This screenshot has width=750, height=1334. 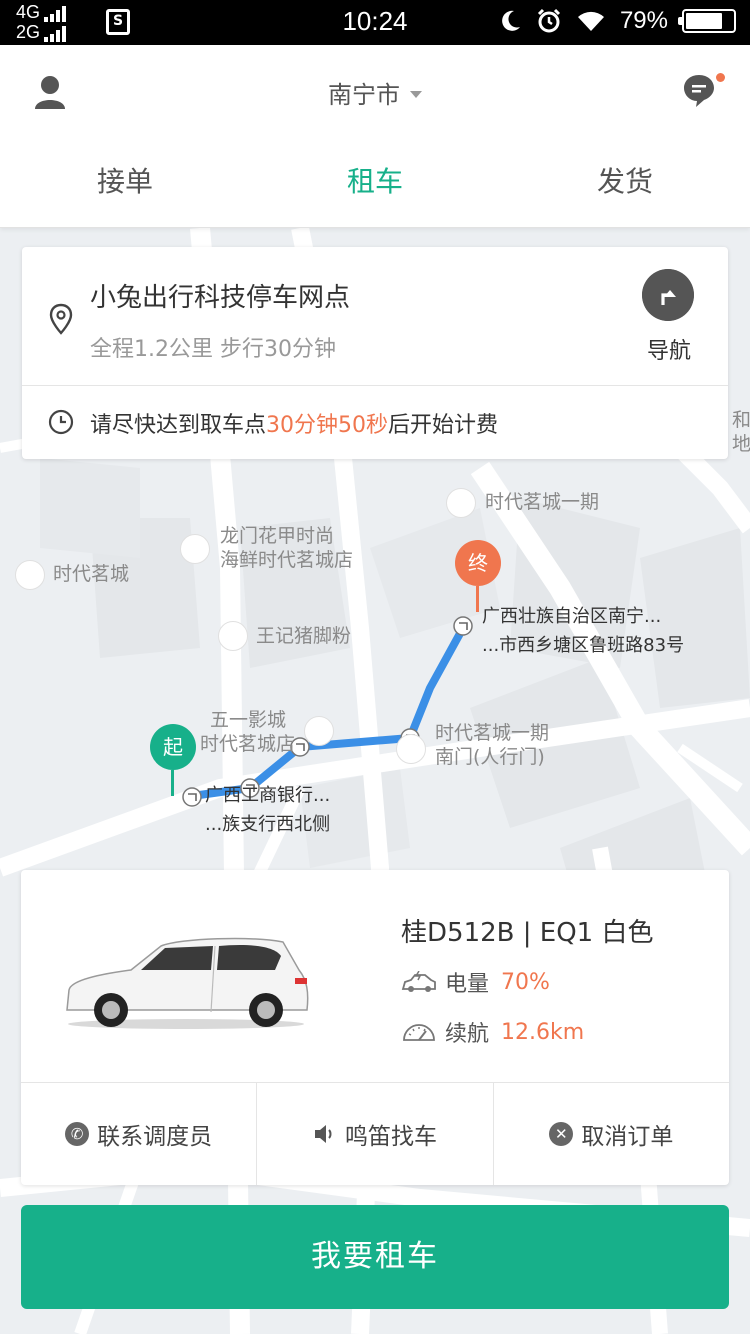 What do you see at coordinates (61, 319) in the screenshot?
I see `location-pin-icon` at bounding box center [61, 319].